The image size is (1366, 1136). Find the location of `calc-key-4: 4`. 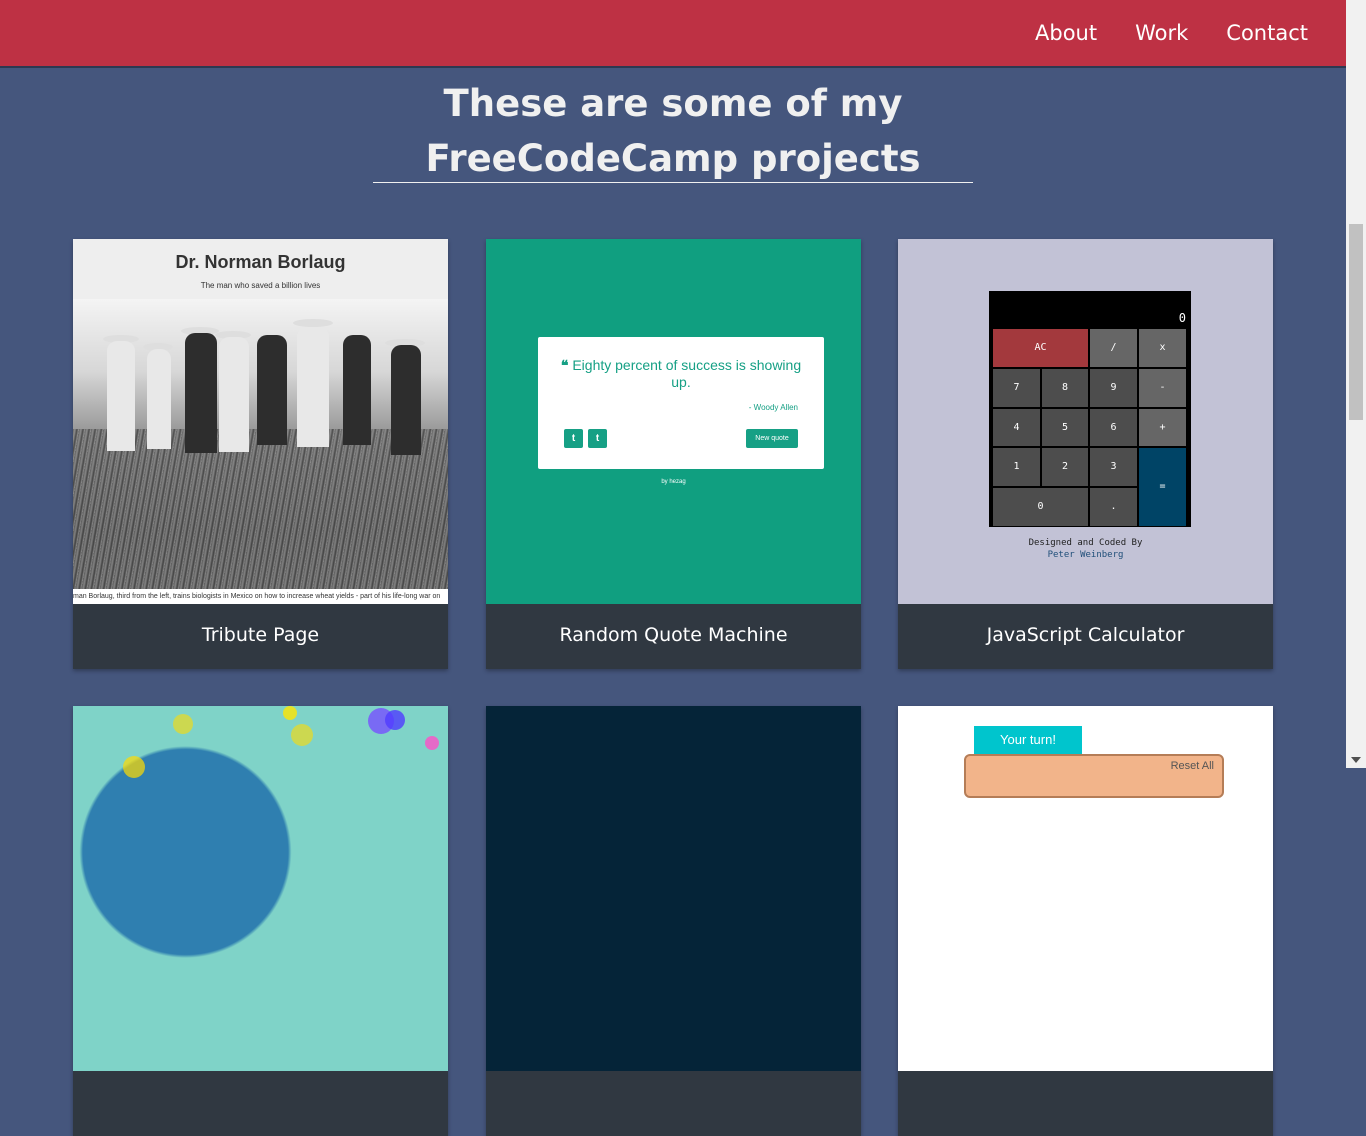

calc-key-4: 4 is located at coordinates (1016, 427).